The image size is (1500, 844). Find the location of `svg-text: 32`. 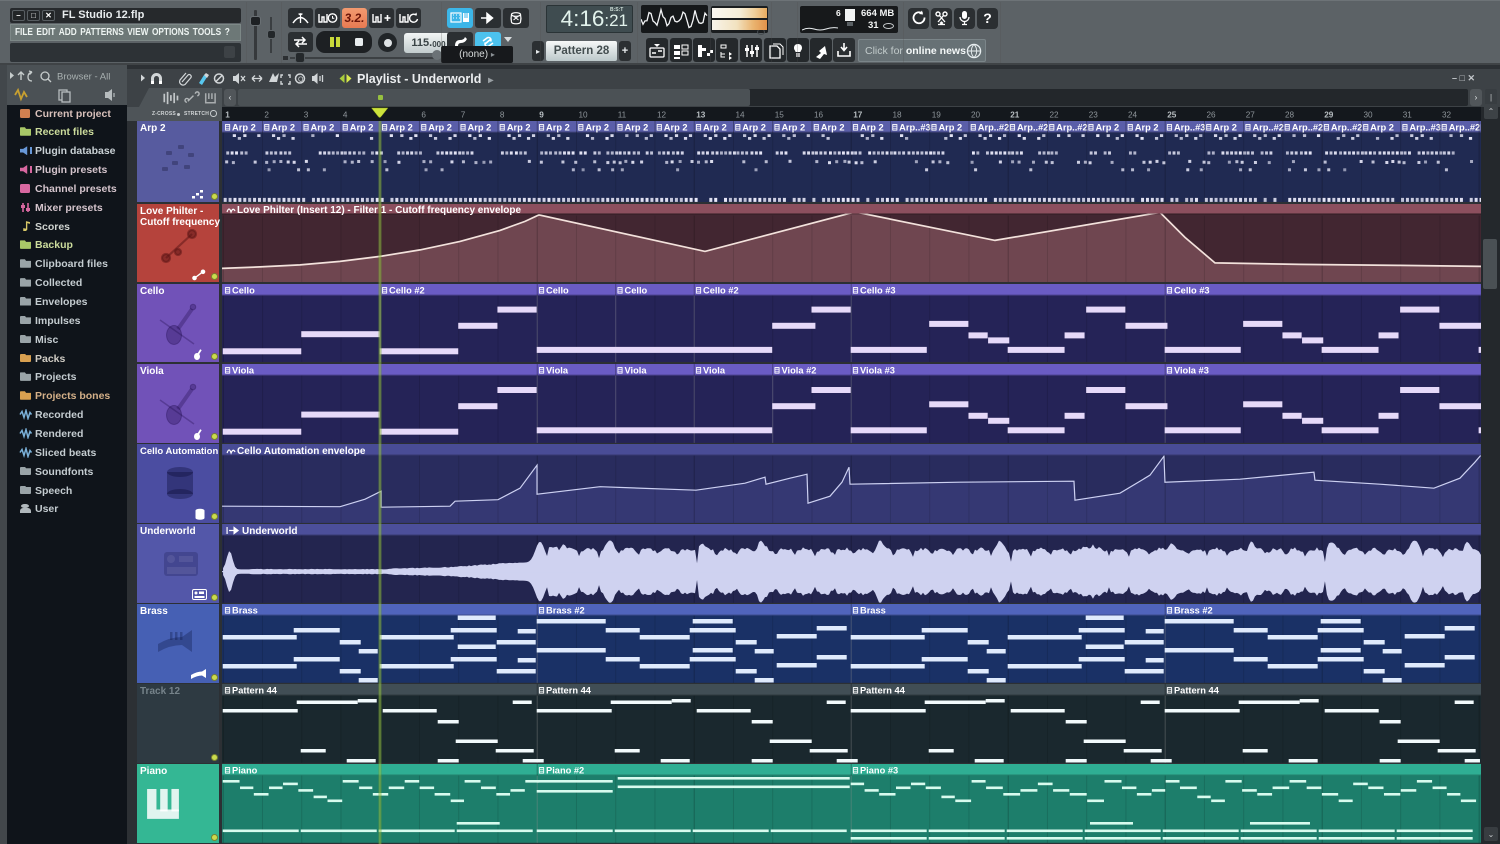

svg-text: 32 is located at coordinates (1447, 115).